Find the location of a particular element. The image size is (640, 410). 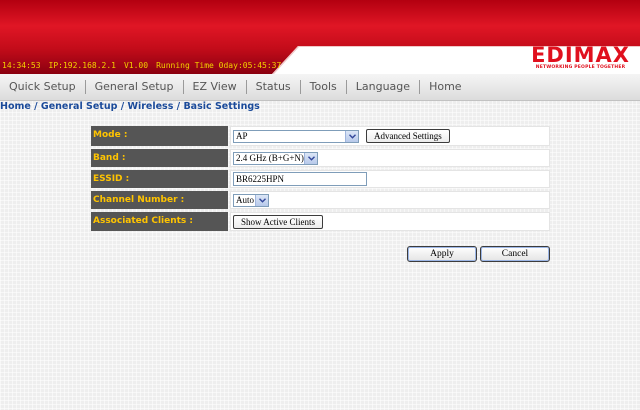

mode-row: Mode : AP Advanced Settings is located at coordinates (320, 136).